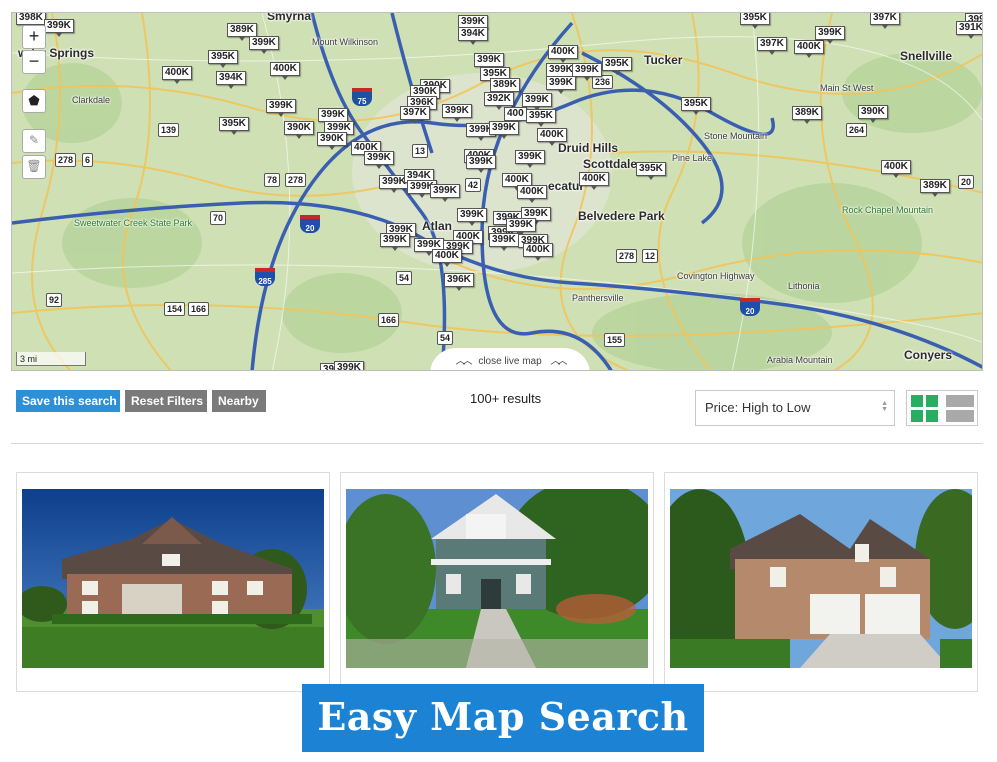 Image resolution: width=997 pixels, height=762 pixels. Describe the element at coordinates (497, 443) in the screenshot. I see `divider` at that location.